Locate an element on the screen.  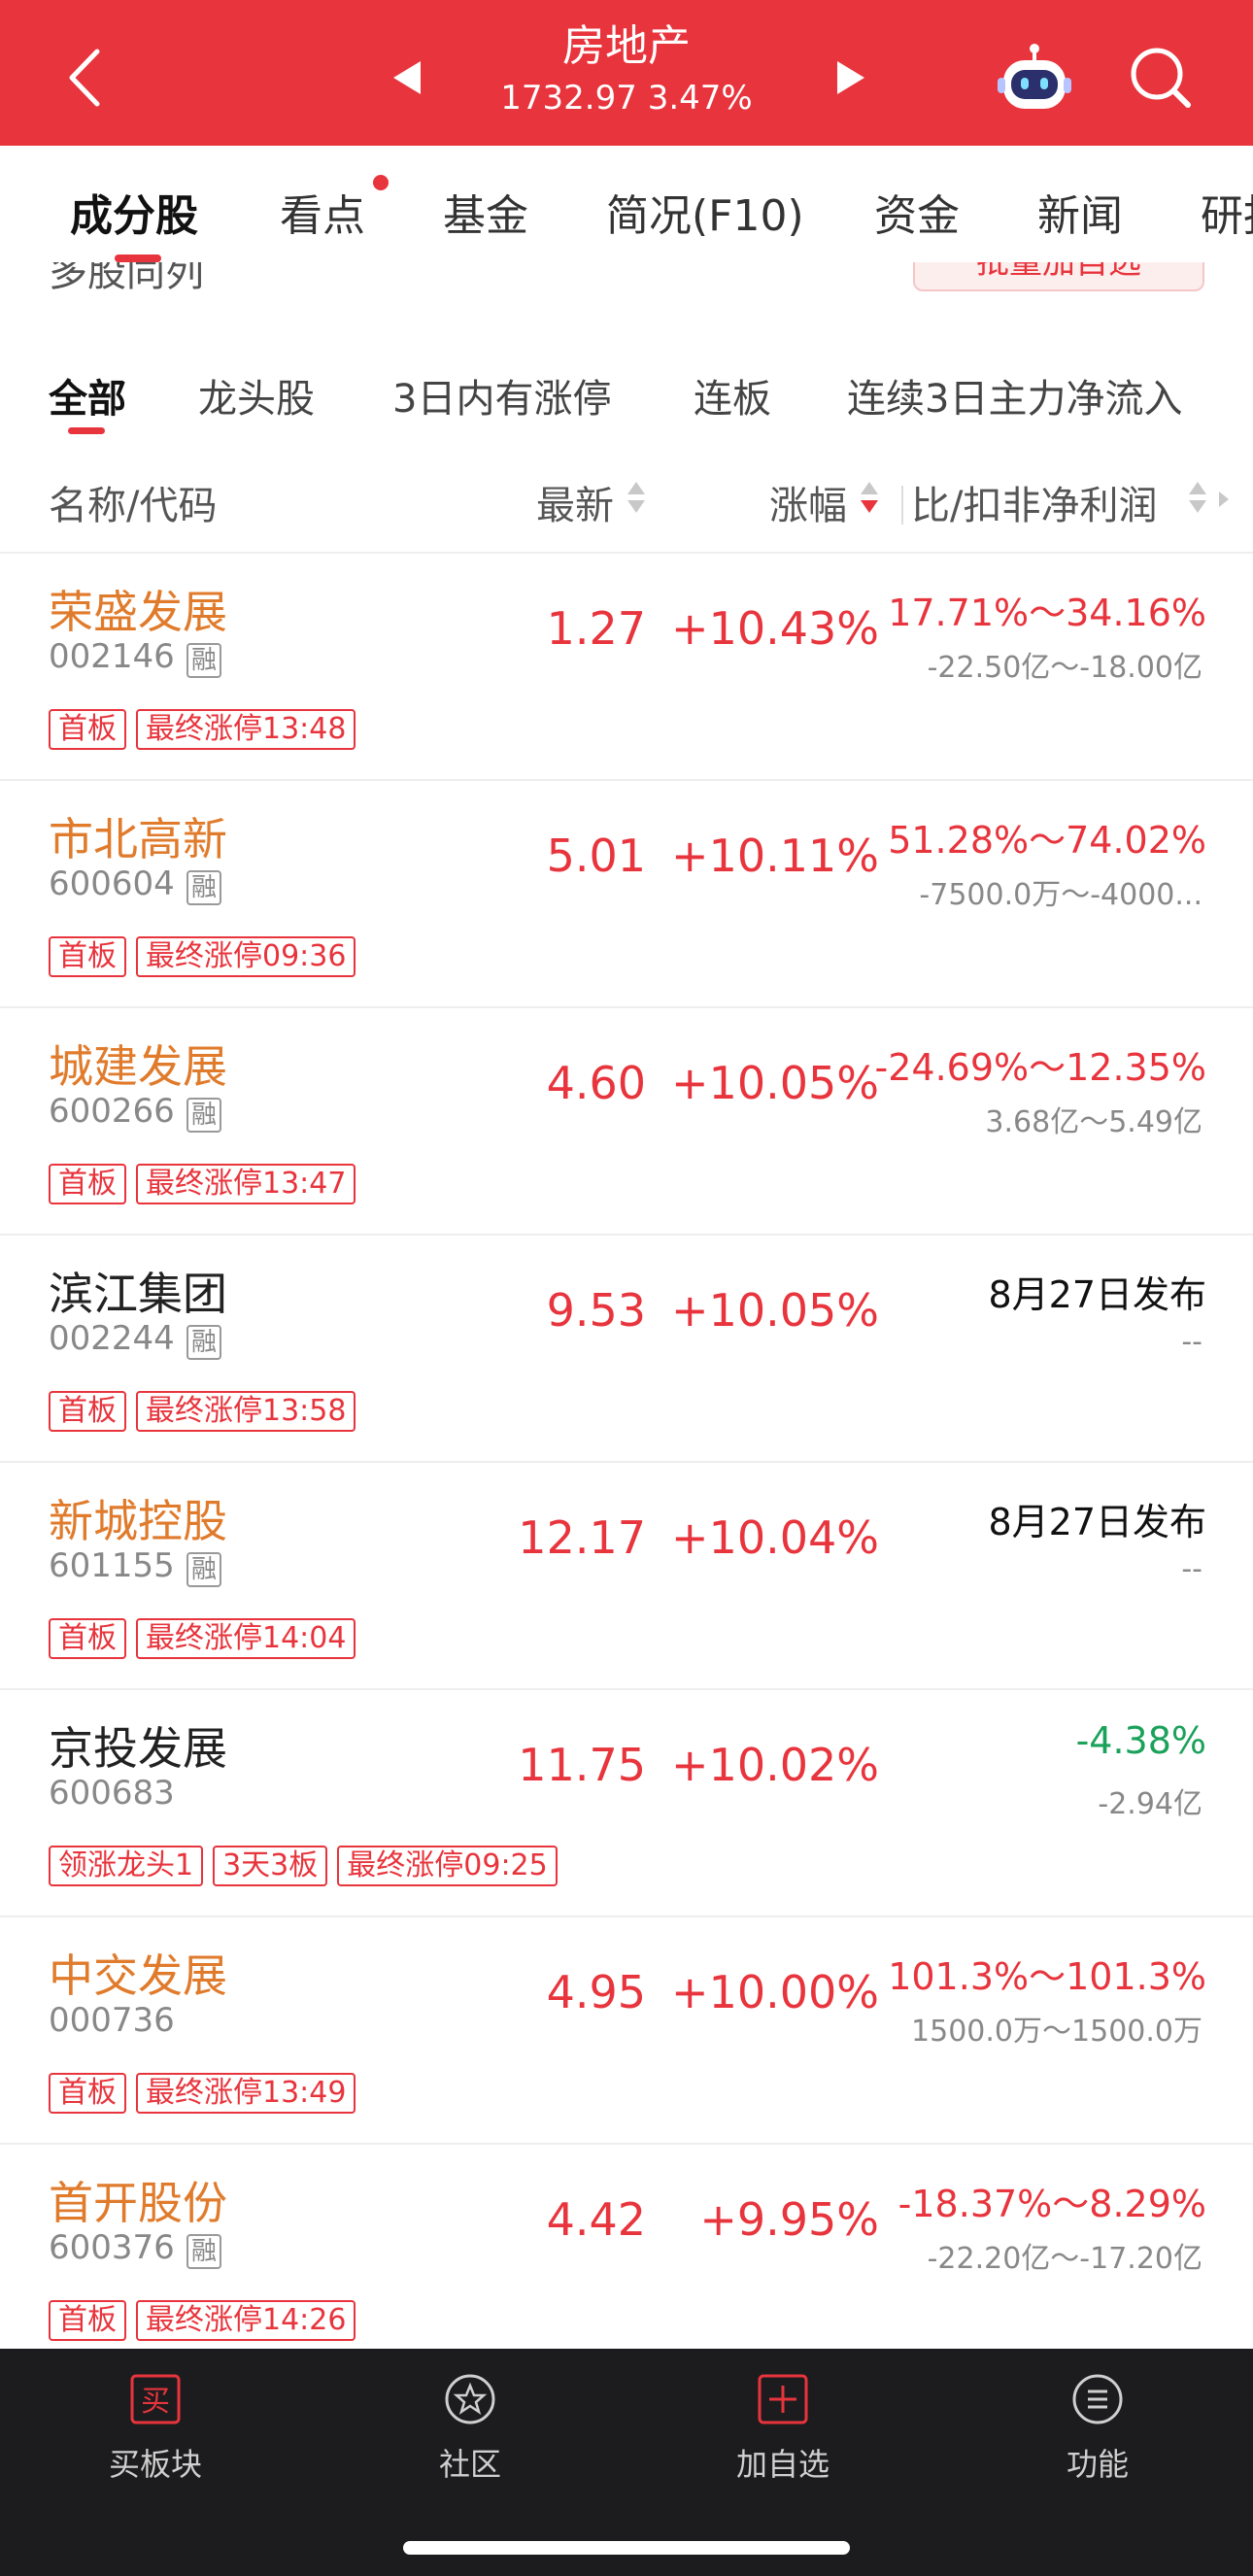
stock-code: 002244 is located at coordinates (112, 1338).